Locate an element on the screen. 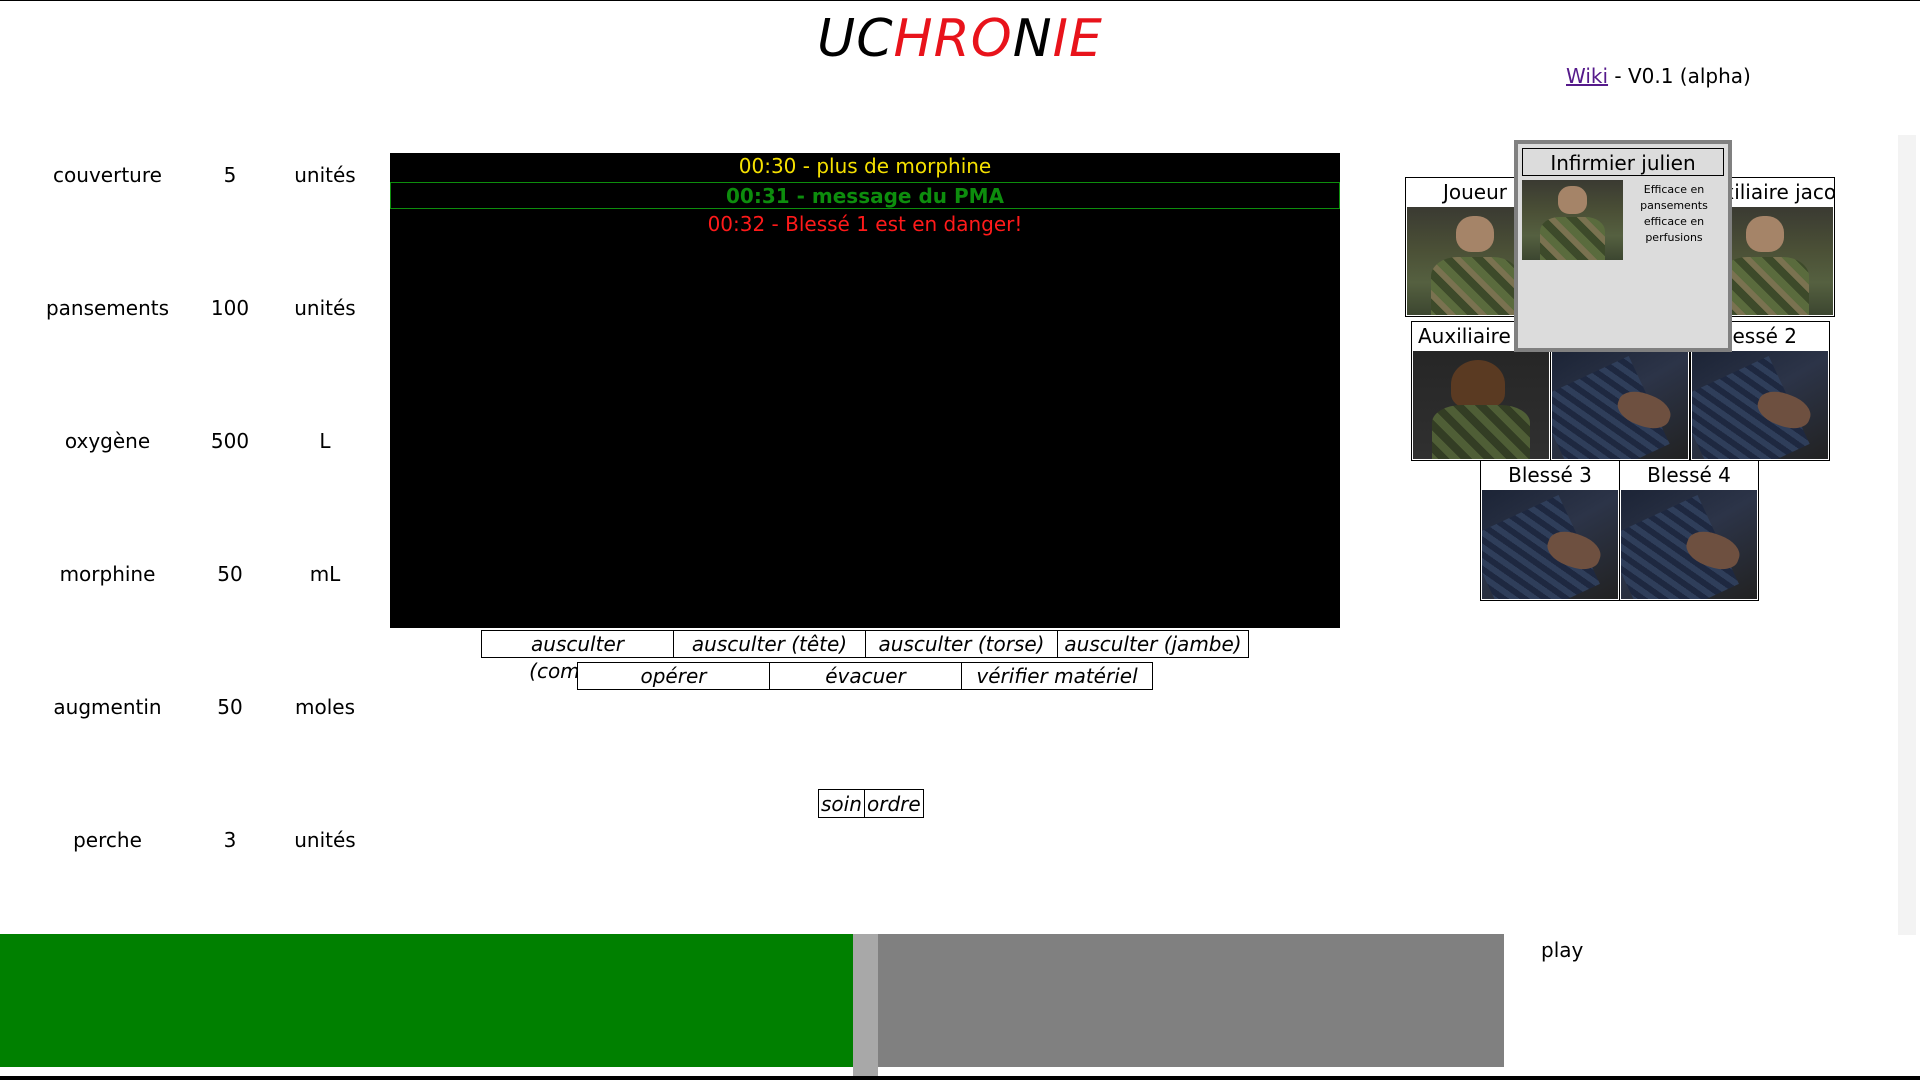 The image size is (1920, 1080). title-part: N is located at coordinates (1032, 39).